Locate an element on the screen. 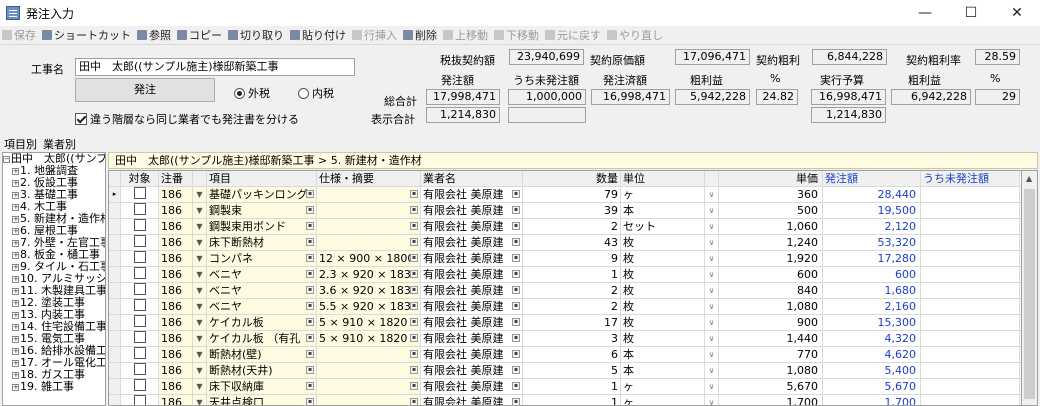  quantity-cell: 9 is located at coordinates (572, 258).